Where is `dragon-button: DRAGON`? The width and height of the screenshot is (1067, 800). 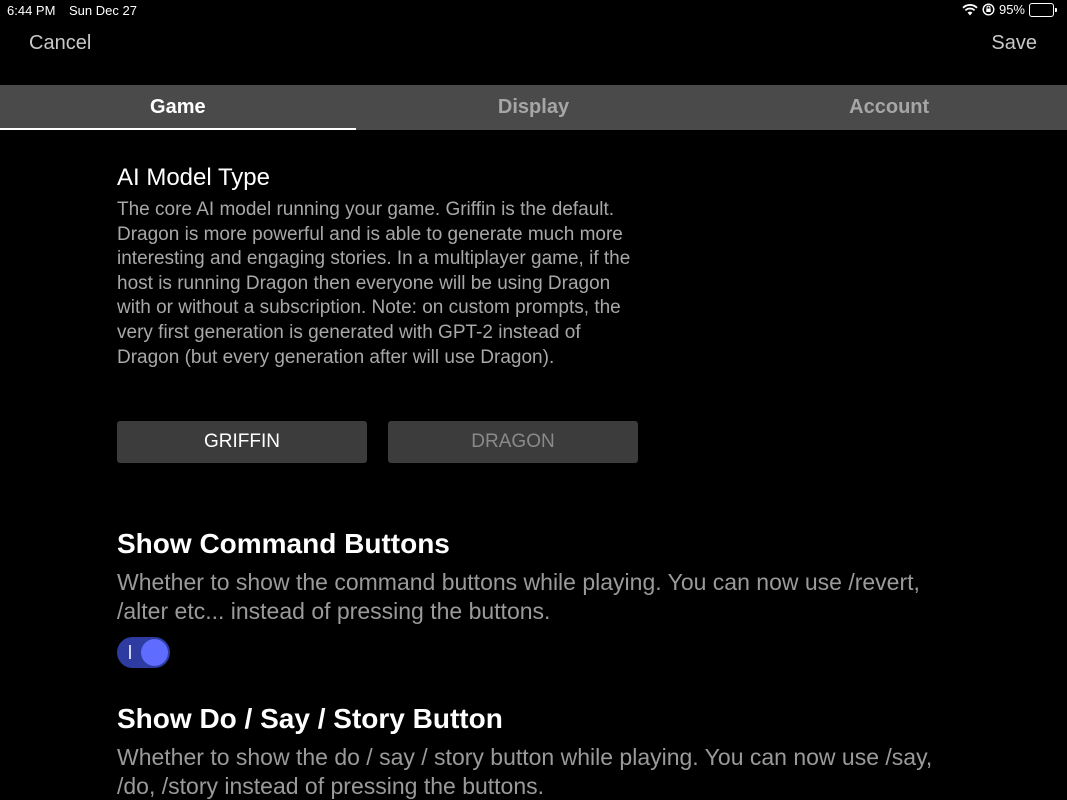 dragon-button: DRAGON is located at coordinates (513, 442).